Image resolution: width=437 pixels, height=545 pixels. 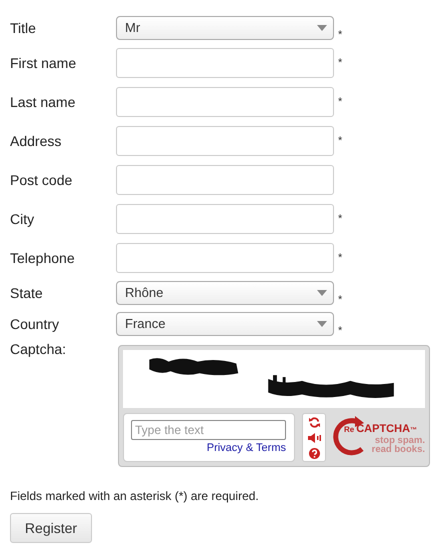 What do you see at coordinates (35, 324) in the screenshot?
I see `field-label: Country` at bounding box center [35, 324].